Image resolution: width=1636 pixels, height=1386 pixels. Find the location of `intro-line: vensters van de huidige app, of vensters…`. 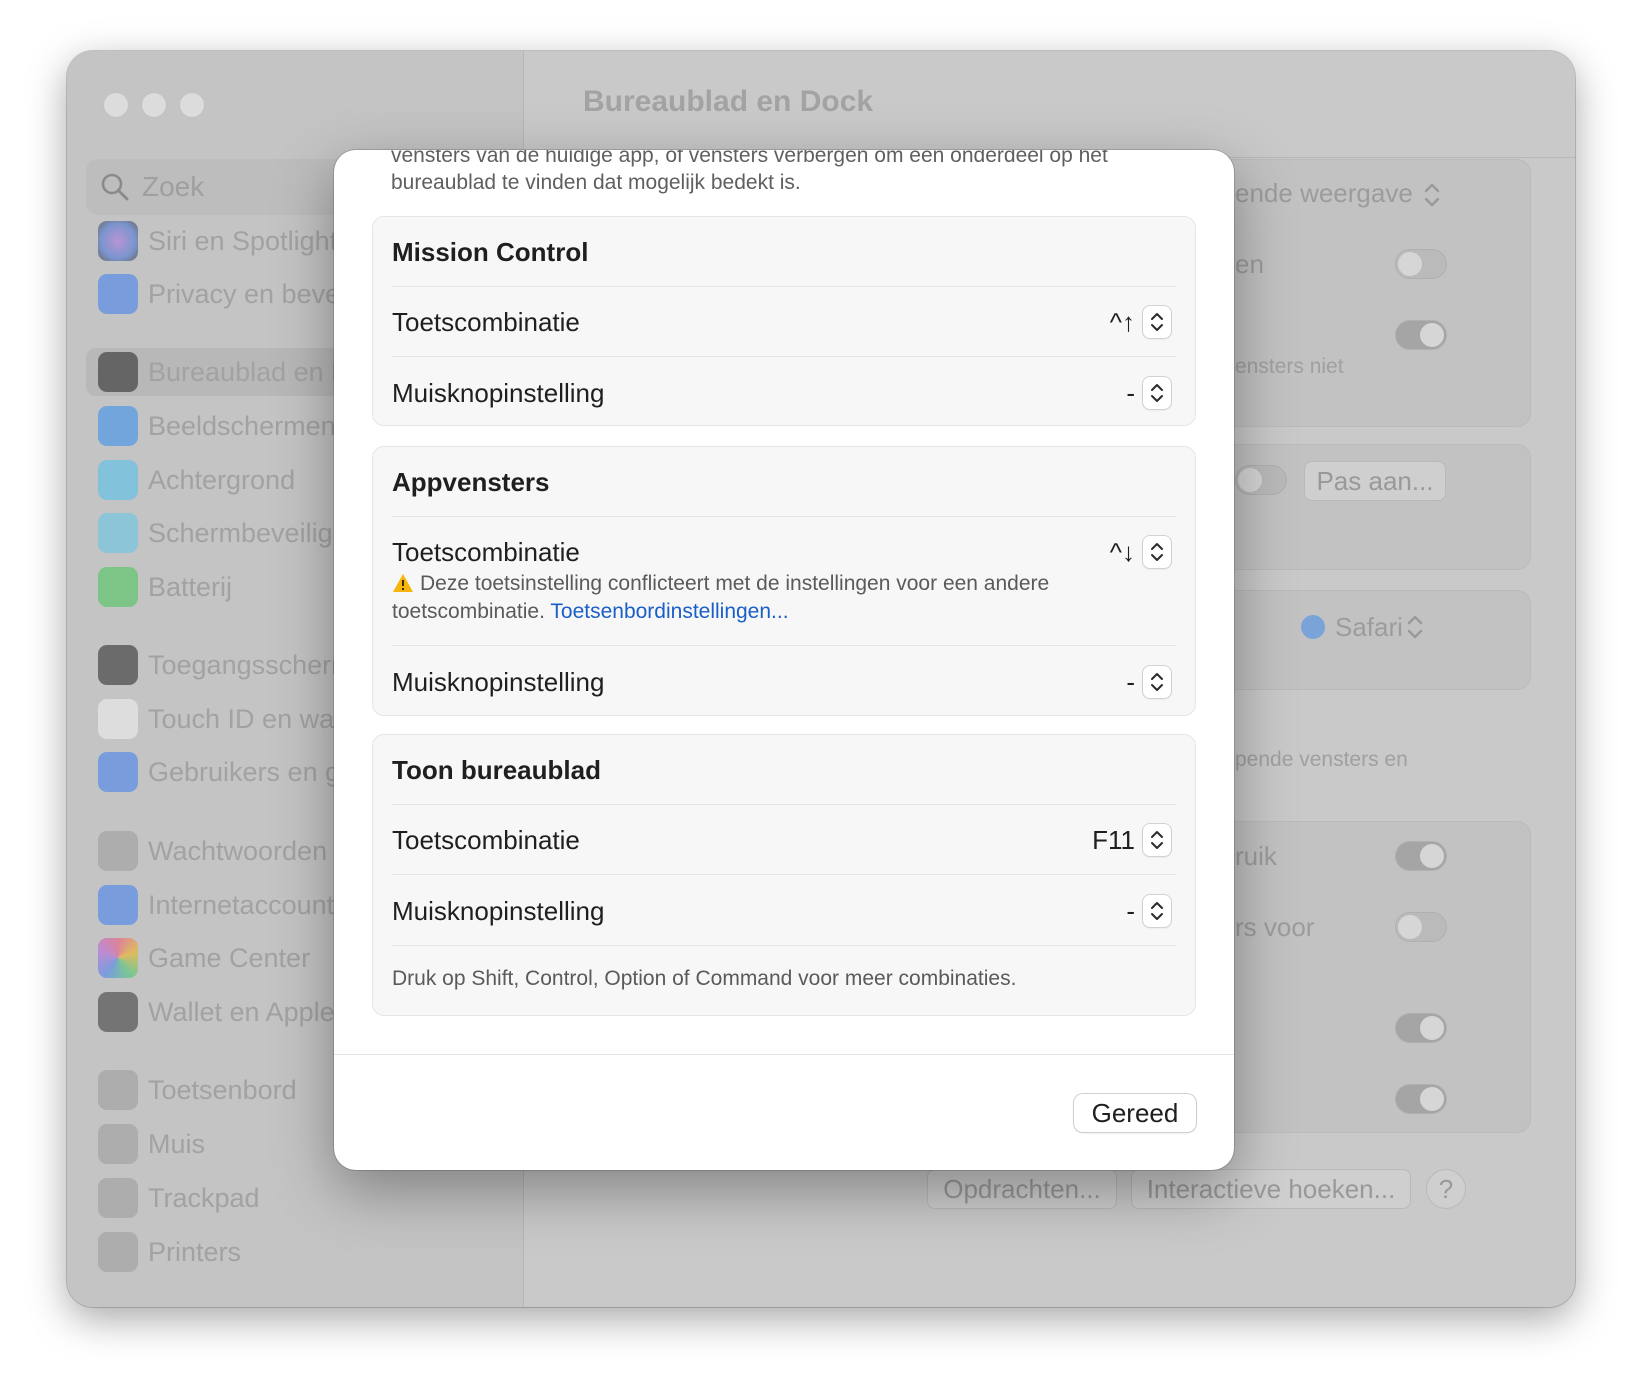

intro-line: vensters van de huidige app, of vensters… is located at coordinates (749, 158).